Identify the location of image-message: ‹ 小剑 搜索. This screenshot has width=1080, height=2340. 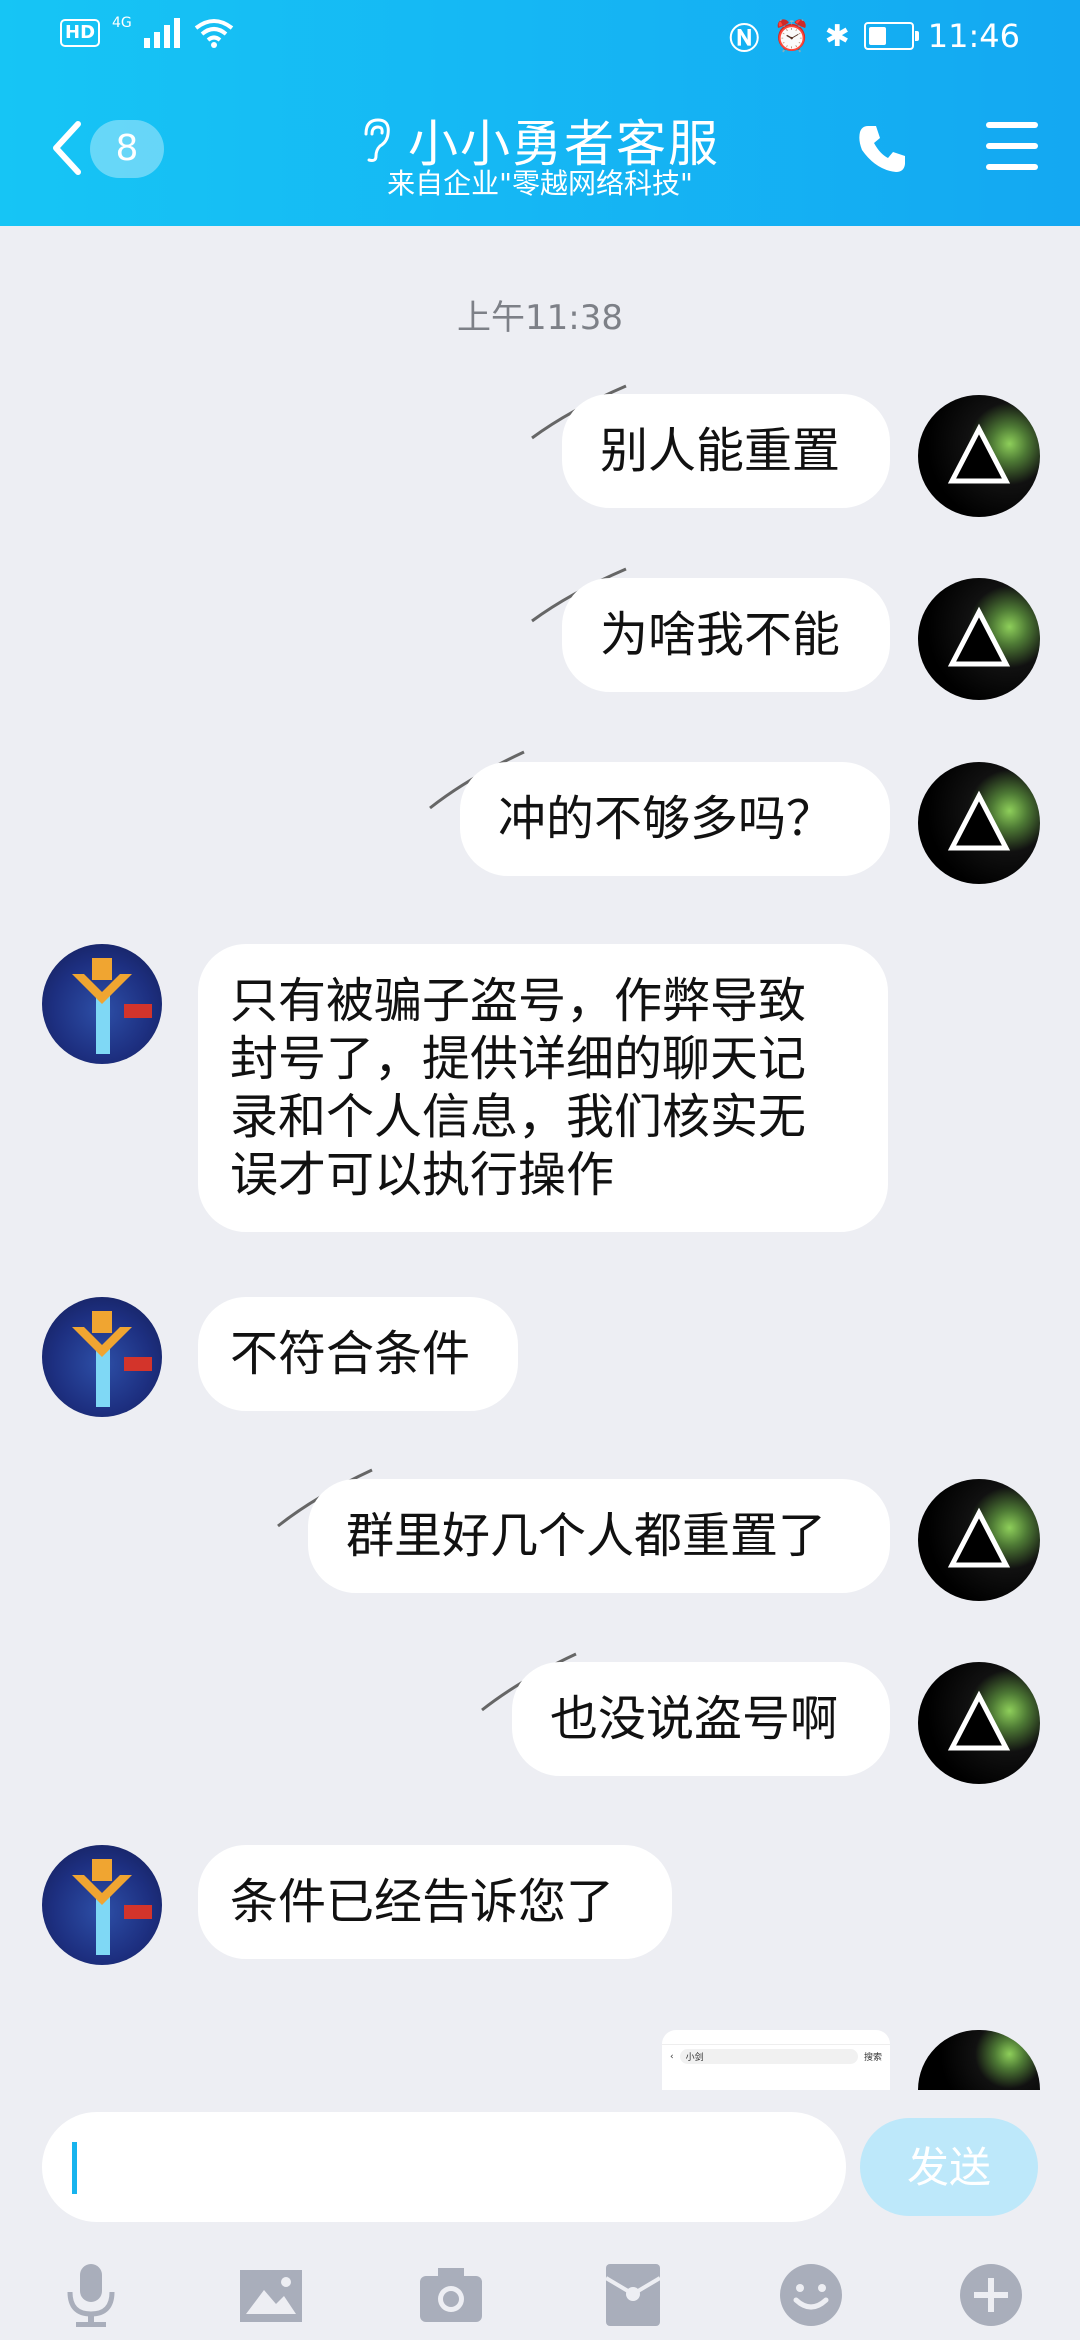
(776, 2060).